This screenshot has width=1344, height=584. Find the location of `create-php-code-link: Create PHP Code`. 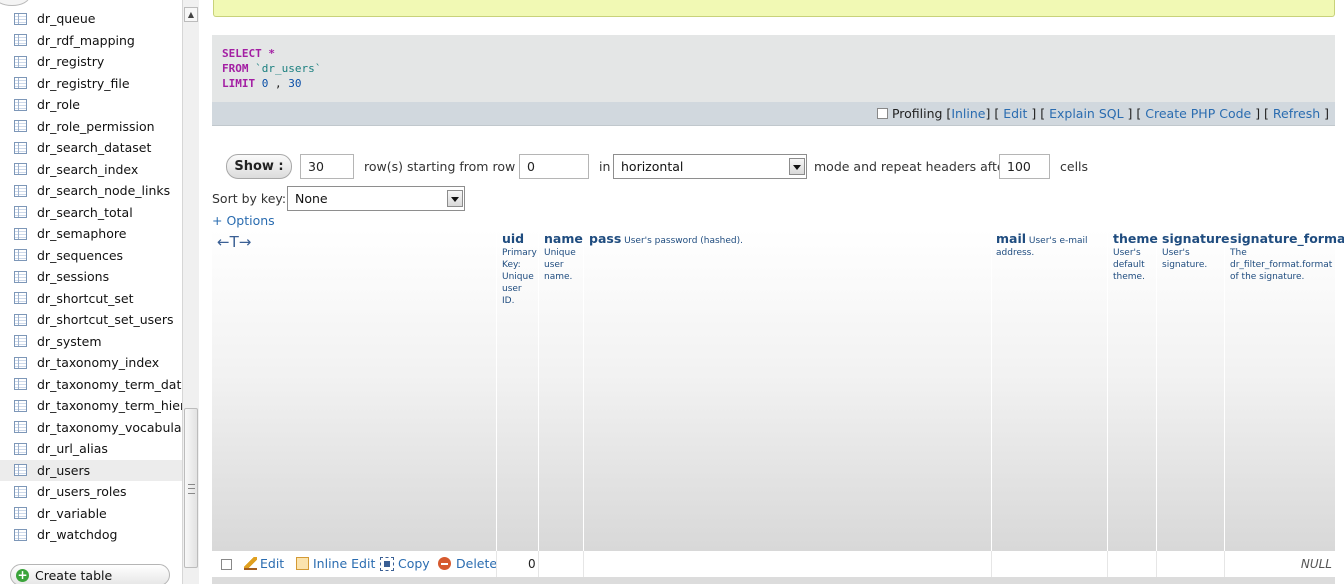

create-php-code-link: Create PHP Code is located at coordinates (1198, 113).